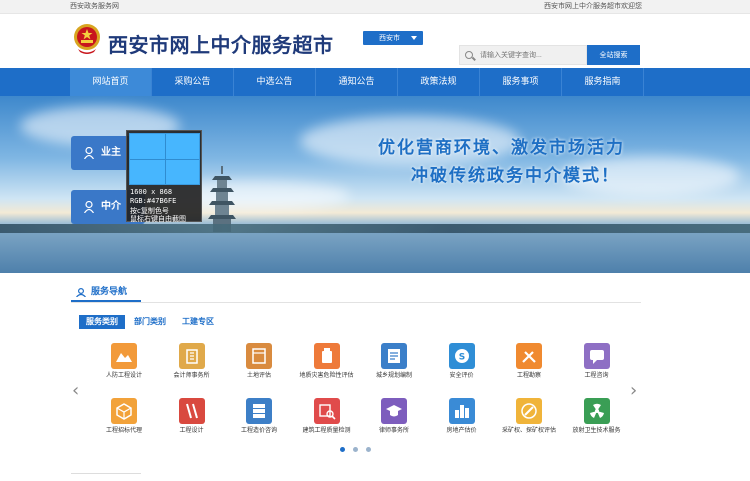  Describe the element at coordinates (375, 7) in the screenshot. I see `top-bar: 西安政务服务网 西安市网上中介服务超市欢迎您` at that location.